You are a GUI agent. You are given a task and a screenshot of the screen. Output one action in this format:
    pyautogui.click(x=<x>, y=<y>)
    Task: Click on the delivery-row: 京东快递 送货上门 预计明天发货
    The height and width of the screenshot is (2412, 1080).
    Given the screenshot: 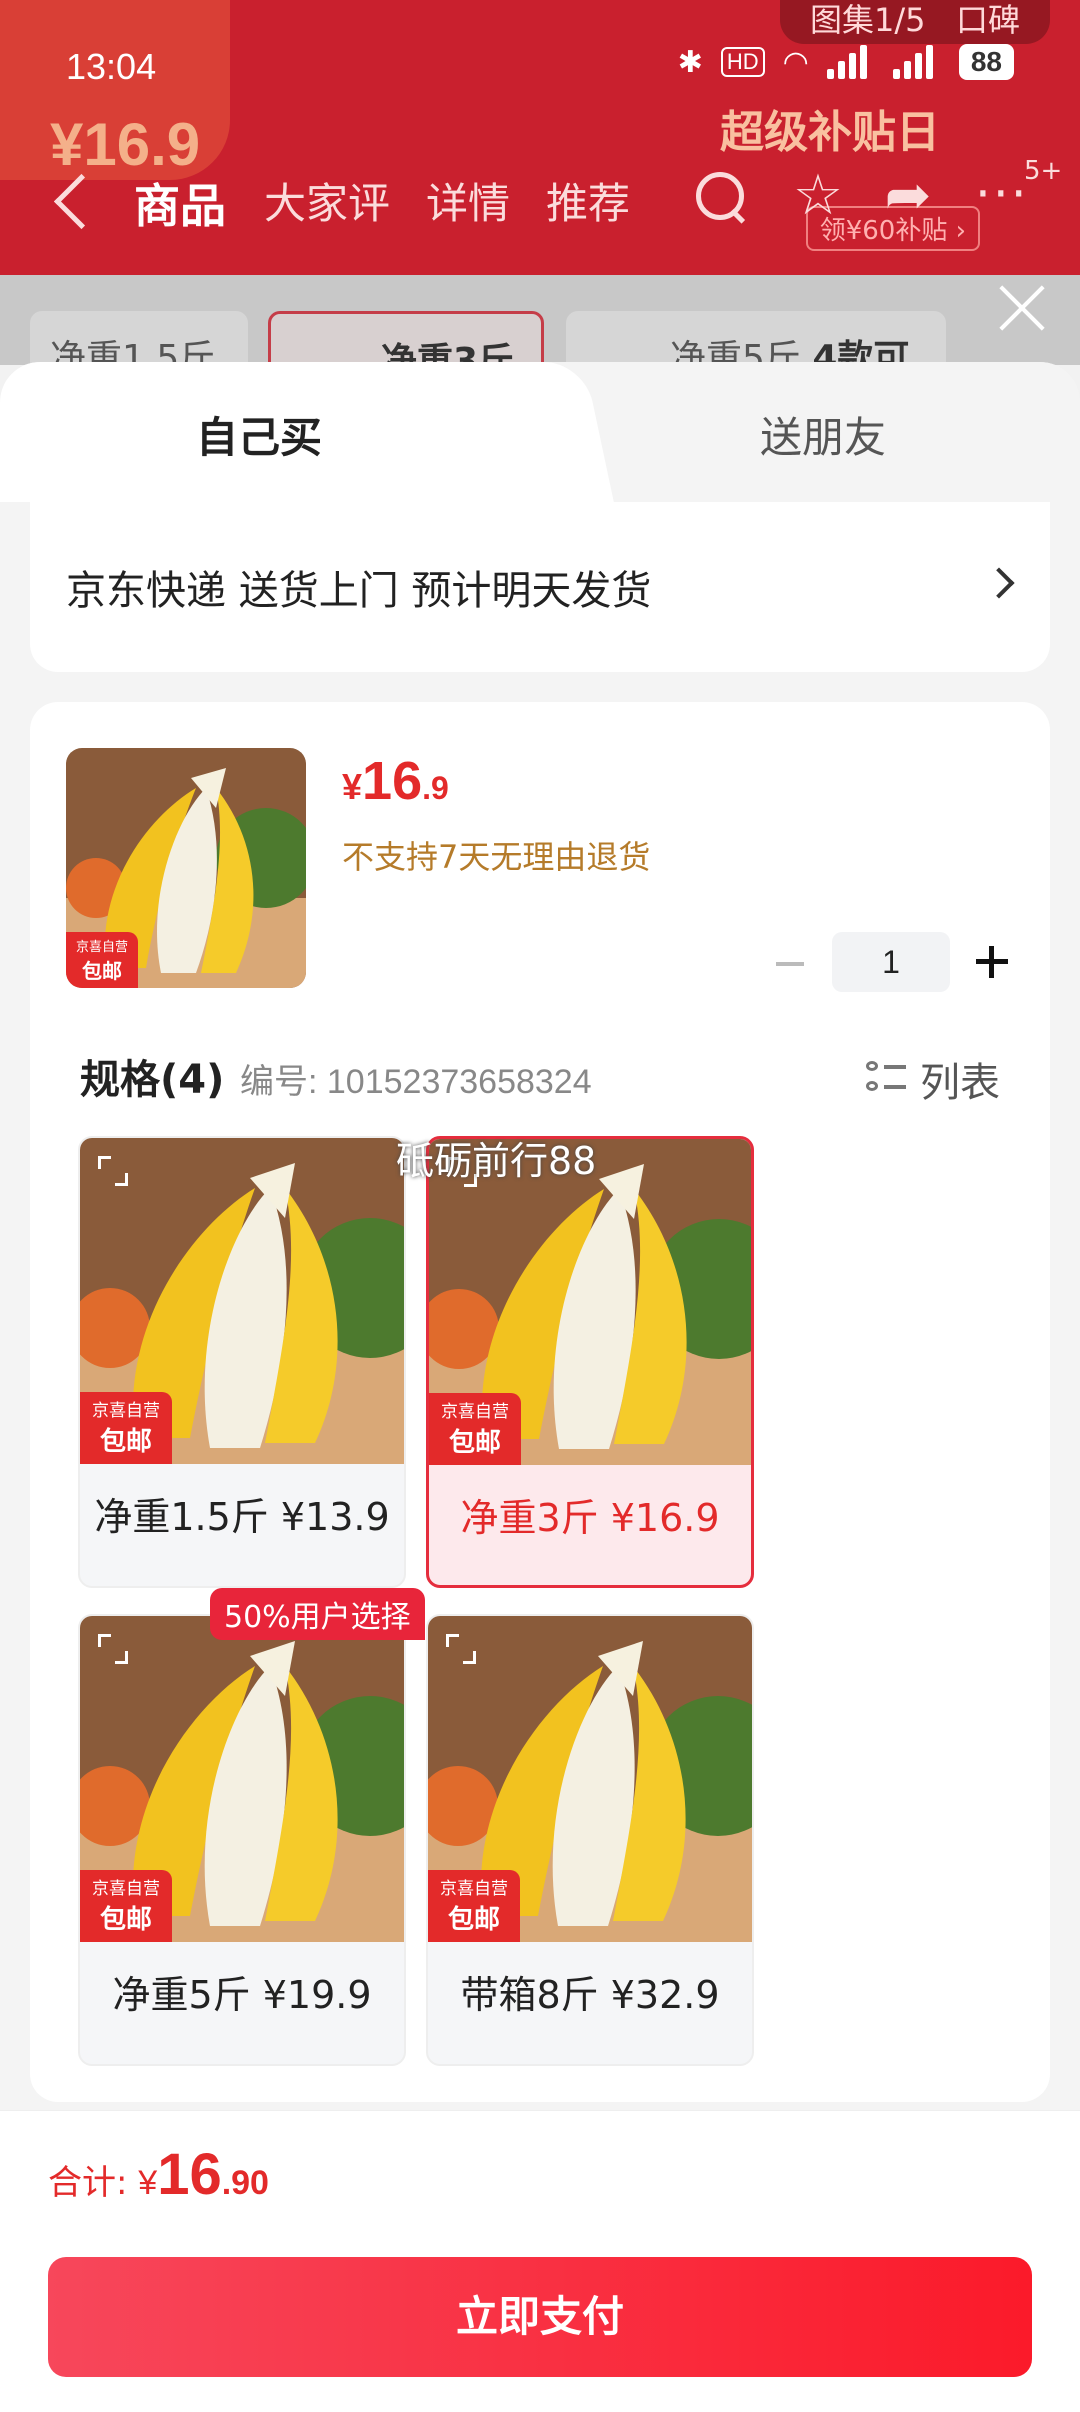 What is the action you would take?
    pyautogui.click(x=540, y=587)
    